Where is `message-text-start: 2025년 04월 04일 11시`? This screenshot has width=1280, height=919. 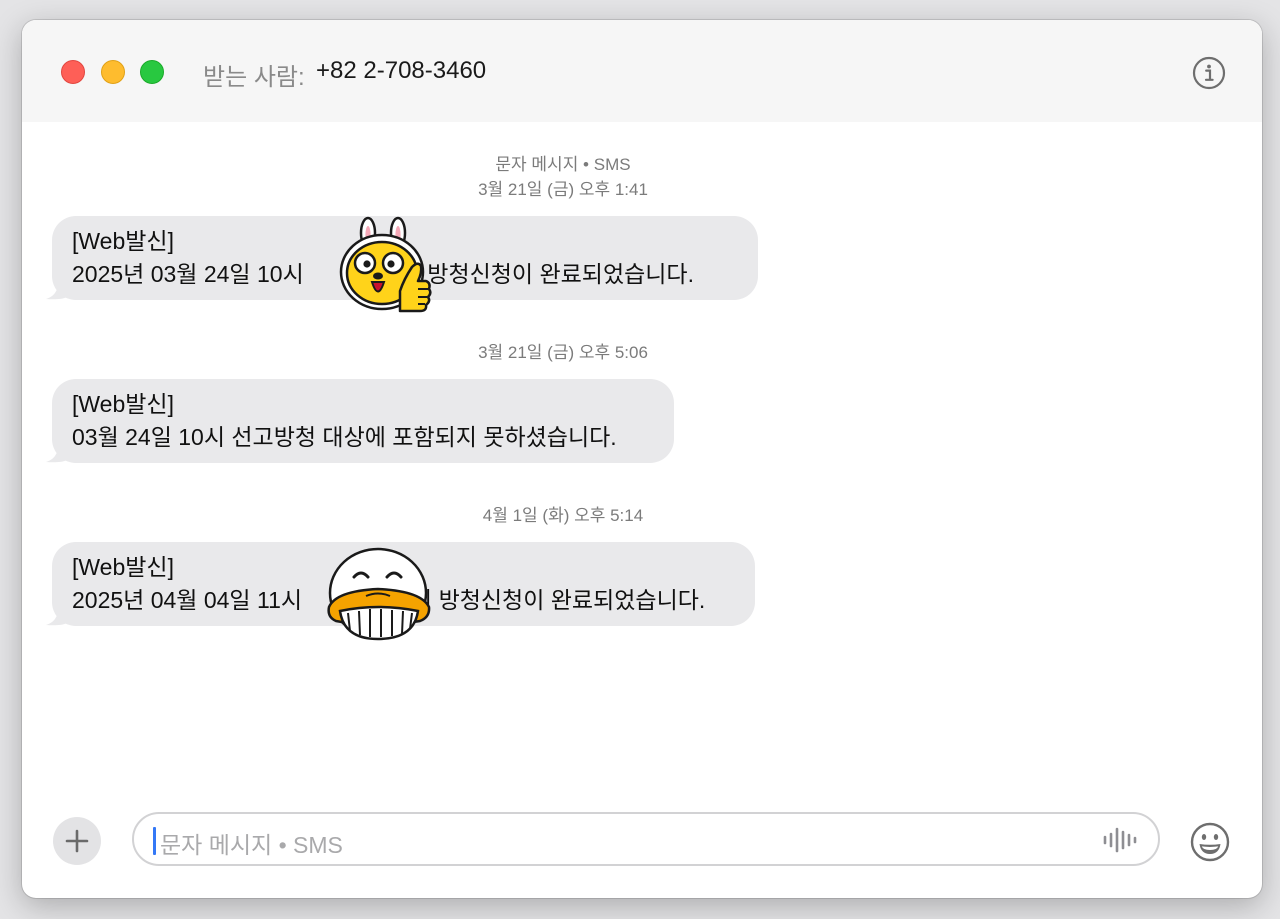 message-text-start: 2025년 04월 04일 11시 is located at coordinates (187, 600).